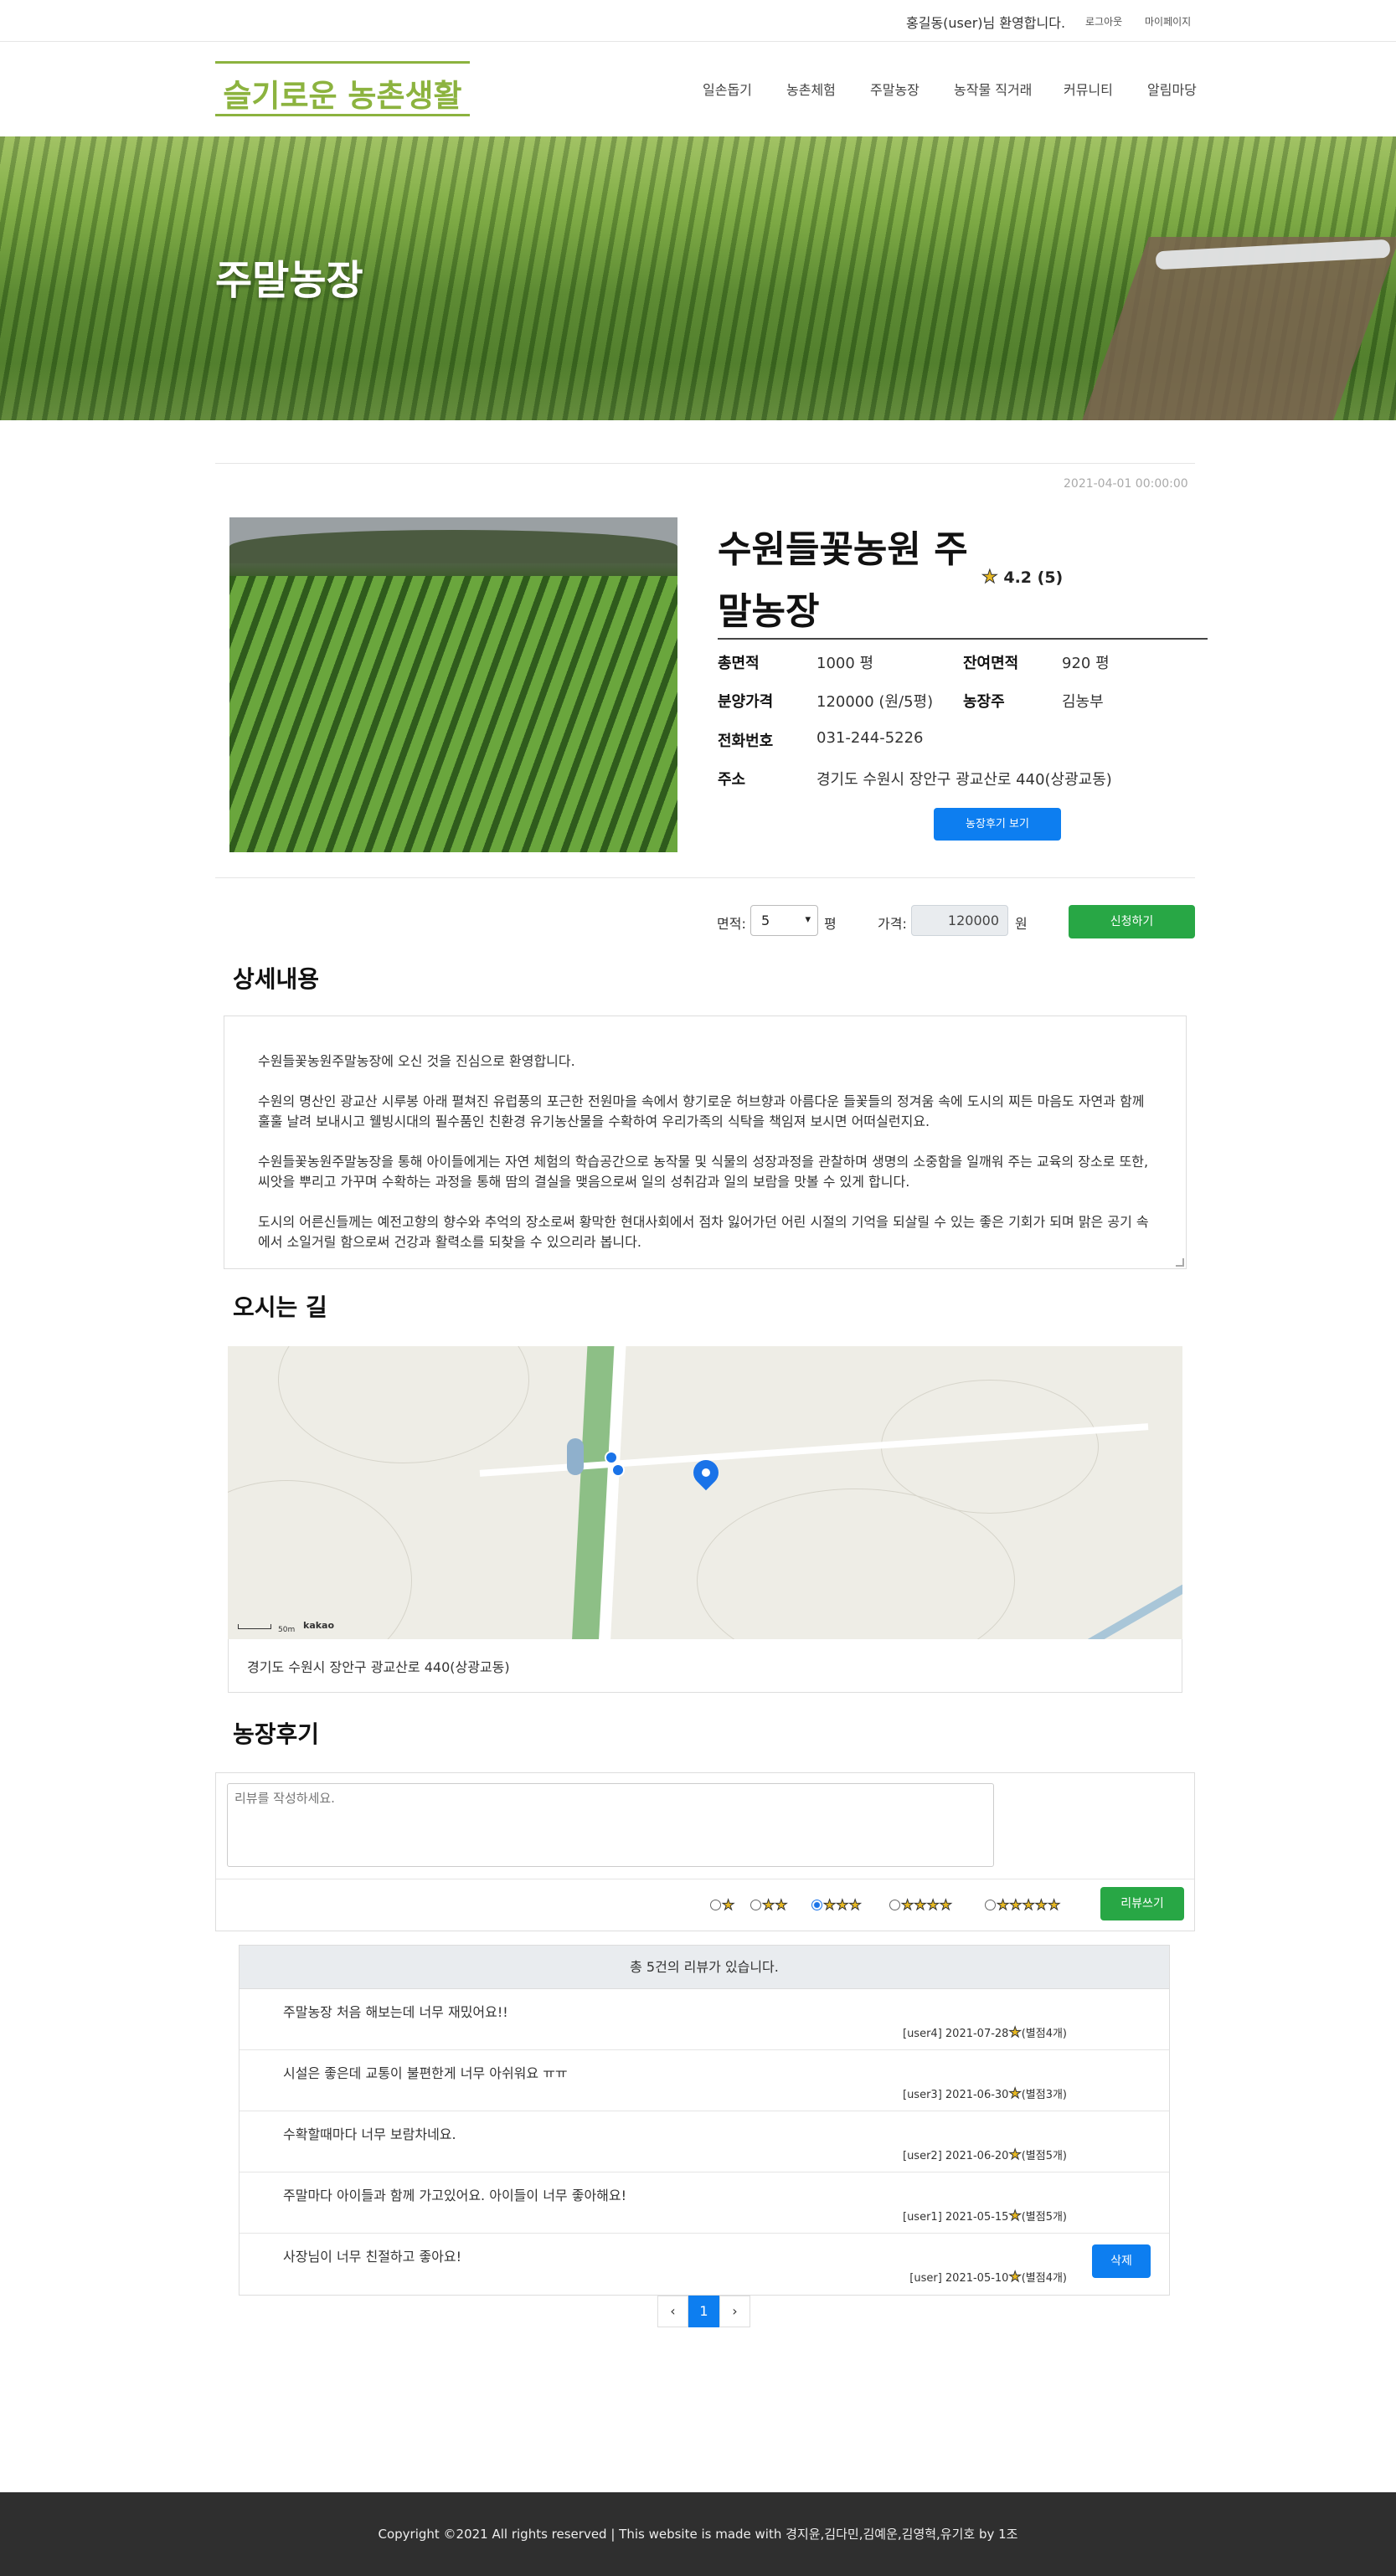 The width and height of the screenshot is (1396, 2576). What do you see at coordinates (319, 1625) in the screenshot?
I see `kakao-logo: kakao` at bounding box center [319, 1625].